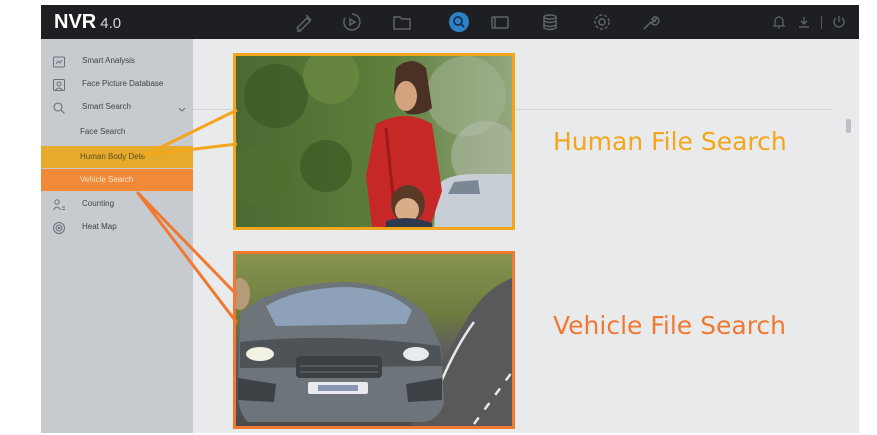 This screenshot has width=877, height=435. I want to click on sidebar-item-heat-map: Heat Map, so click(117, 228).